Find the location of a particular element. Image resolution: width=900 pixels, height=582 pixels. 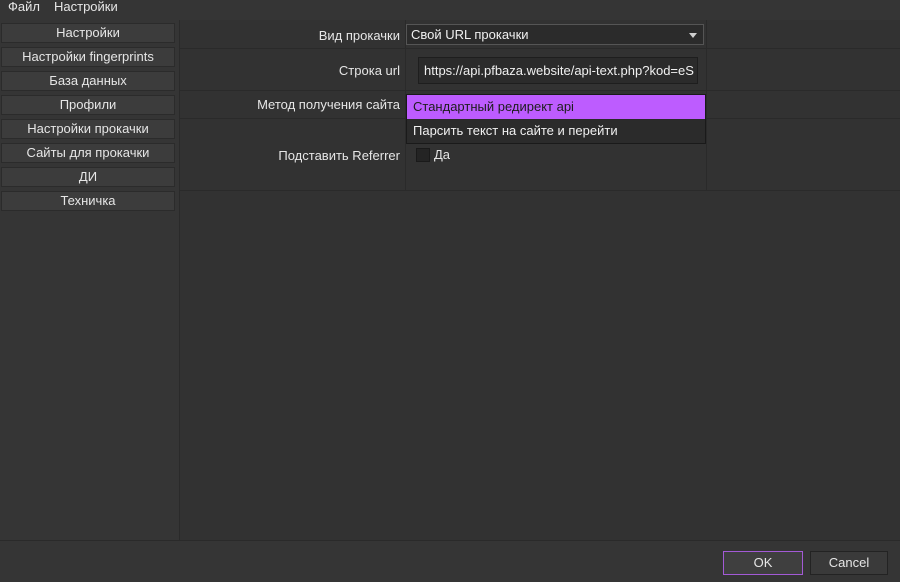

ok-button: OK is located at coordinates (763, 563).